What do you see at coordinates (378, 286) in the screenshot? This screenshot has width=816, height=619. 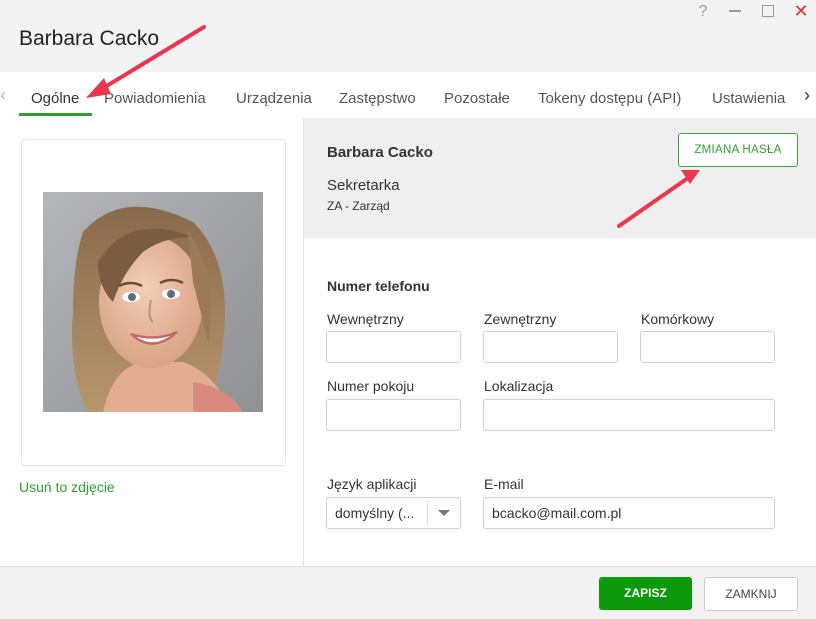 I see `phone-section-title: Numer telefonu` at bounding box center [378, 286].